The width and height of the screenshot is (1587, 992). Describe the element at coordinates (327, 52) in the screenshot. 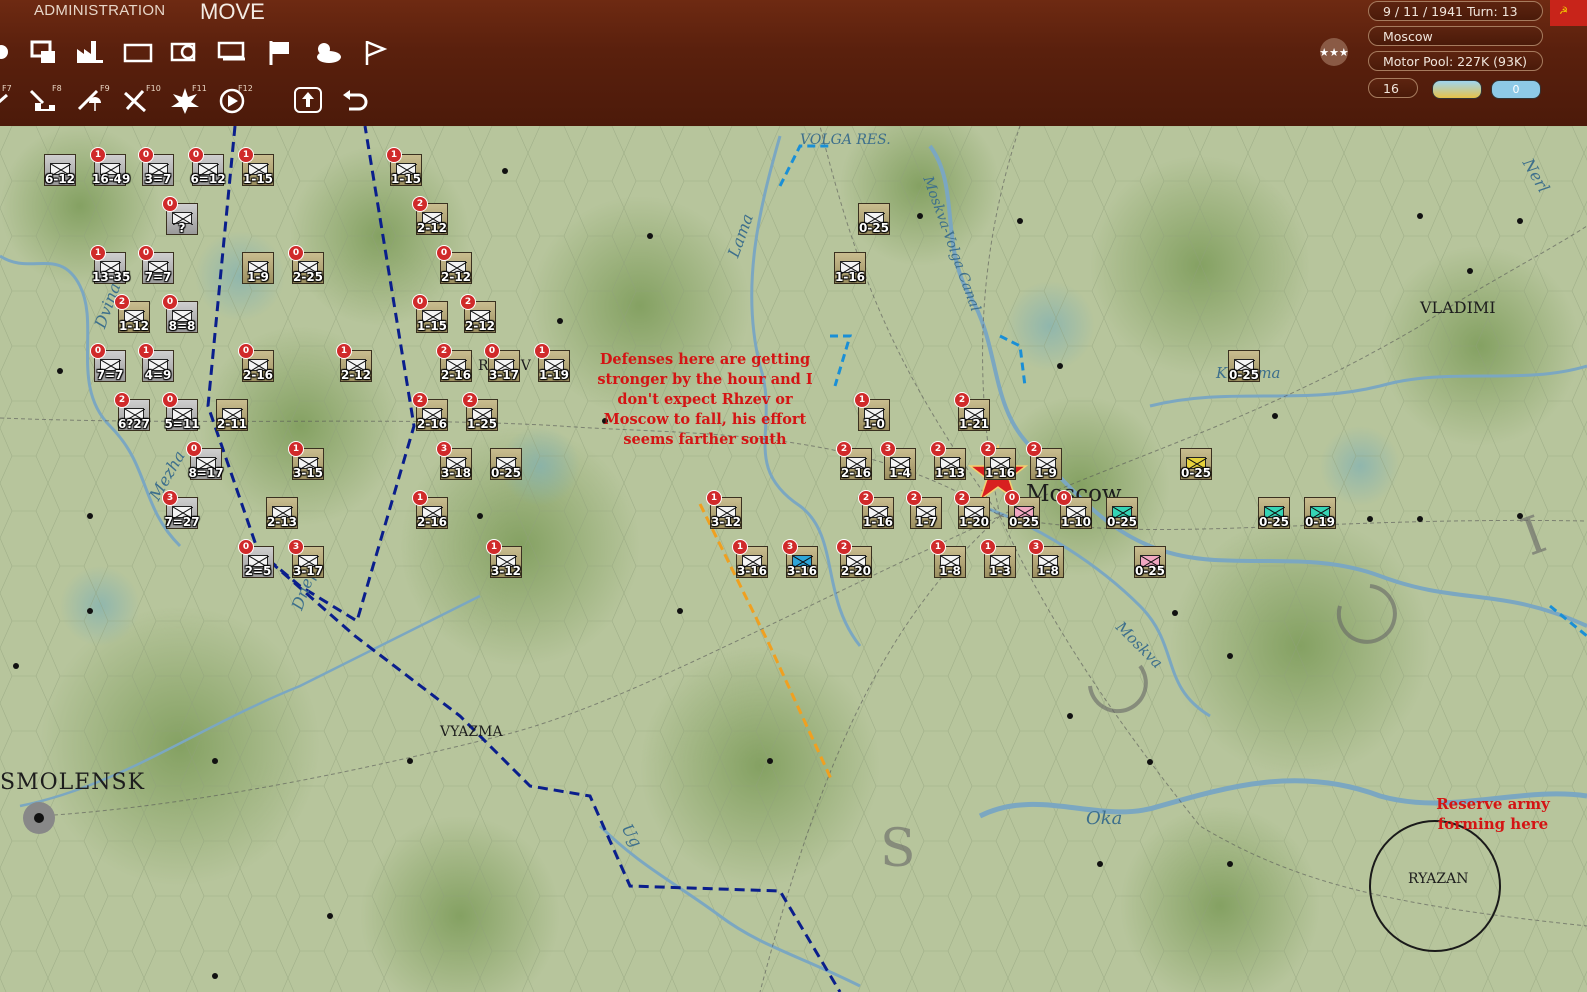

I see `weather-icon` at that location.